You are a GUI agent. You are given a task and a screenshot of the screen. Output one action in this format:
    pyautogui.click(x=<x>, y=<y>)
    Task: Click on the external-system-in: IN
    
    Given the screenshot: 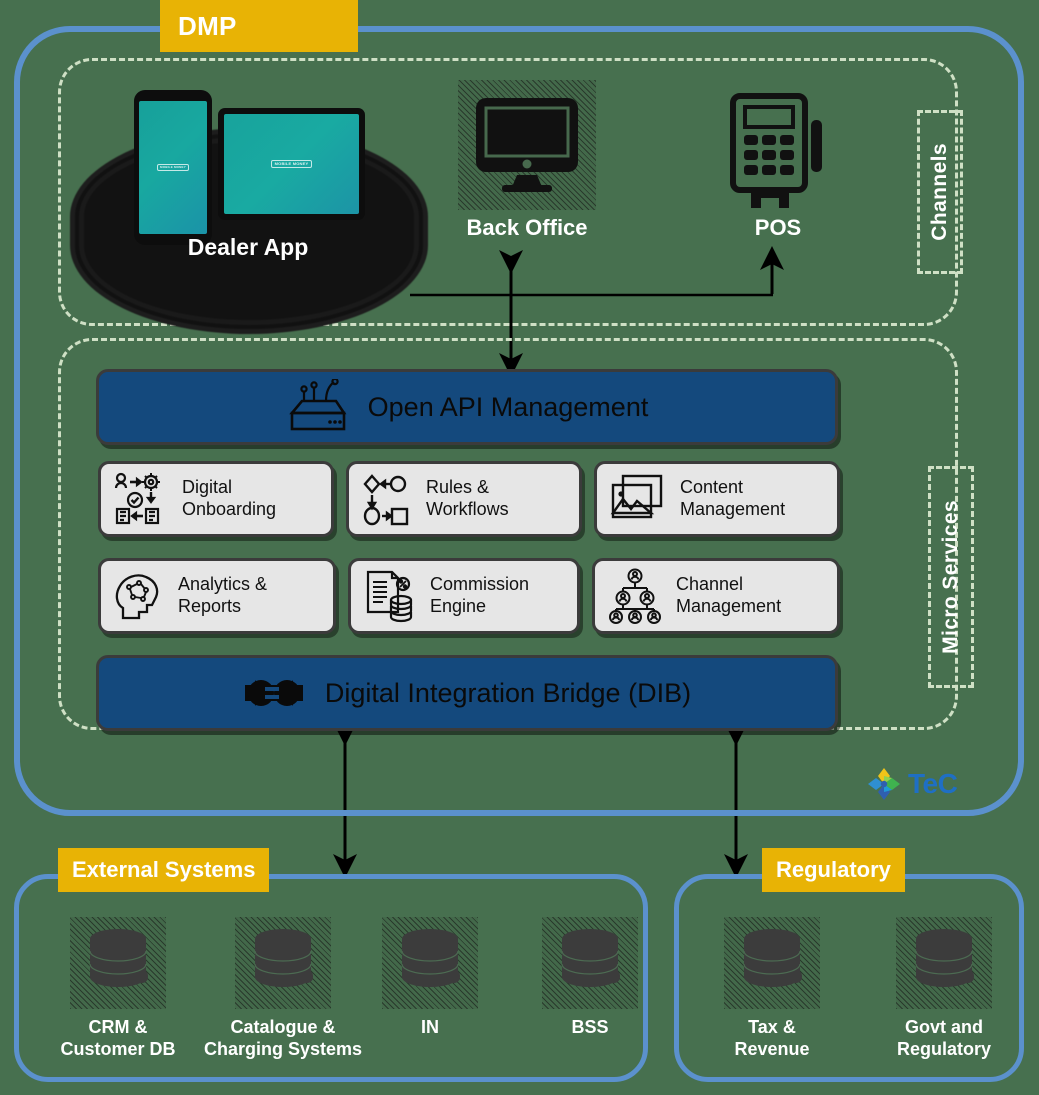 What is the action you would take?
    pyautogui.click(x=430, y=978)
    